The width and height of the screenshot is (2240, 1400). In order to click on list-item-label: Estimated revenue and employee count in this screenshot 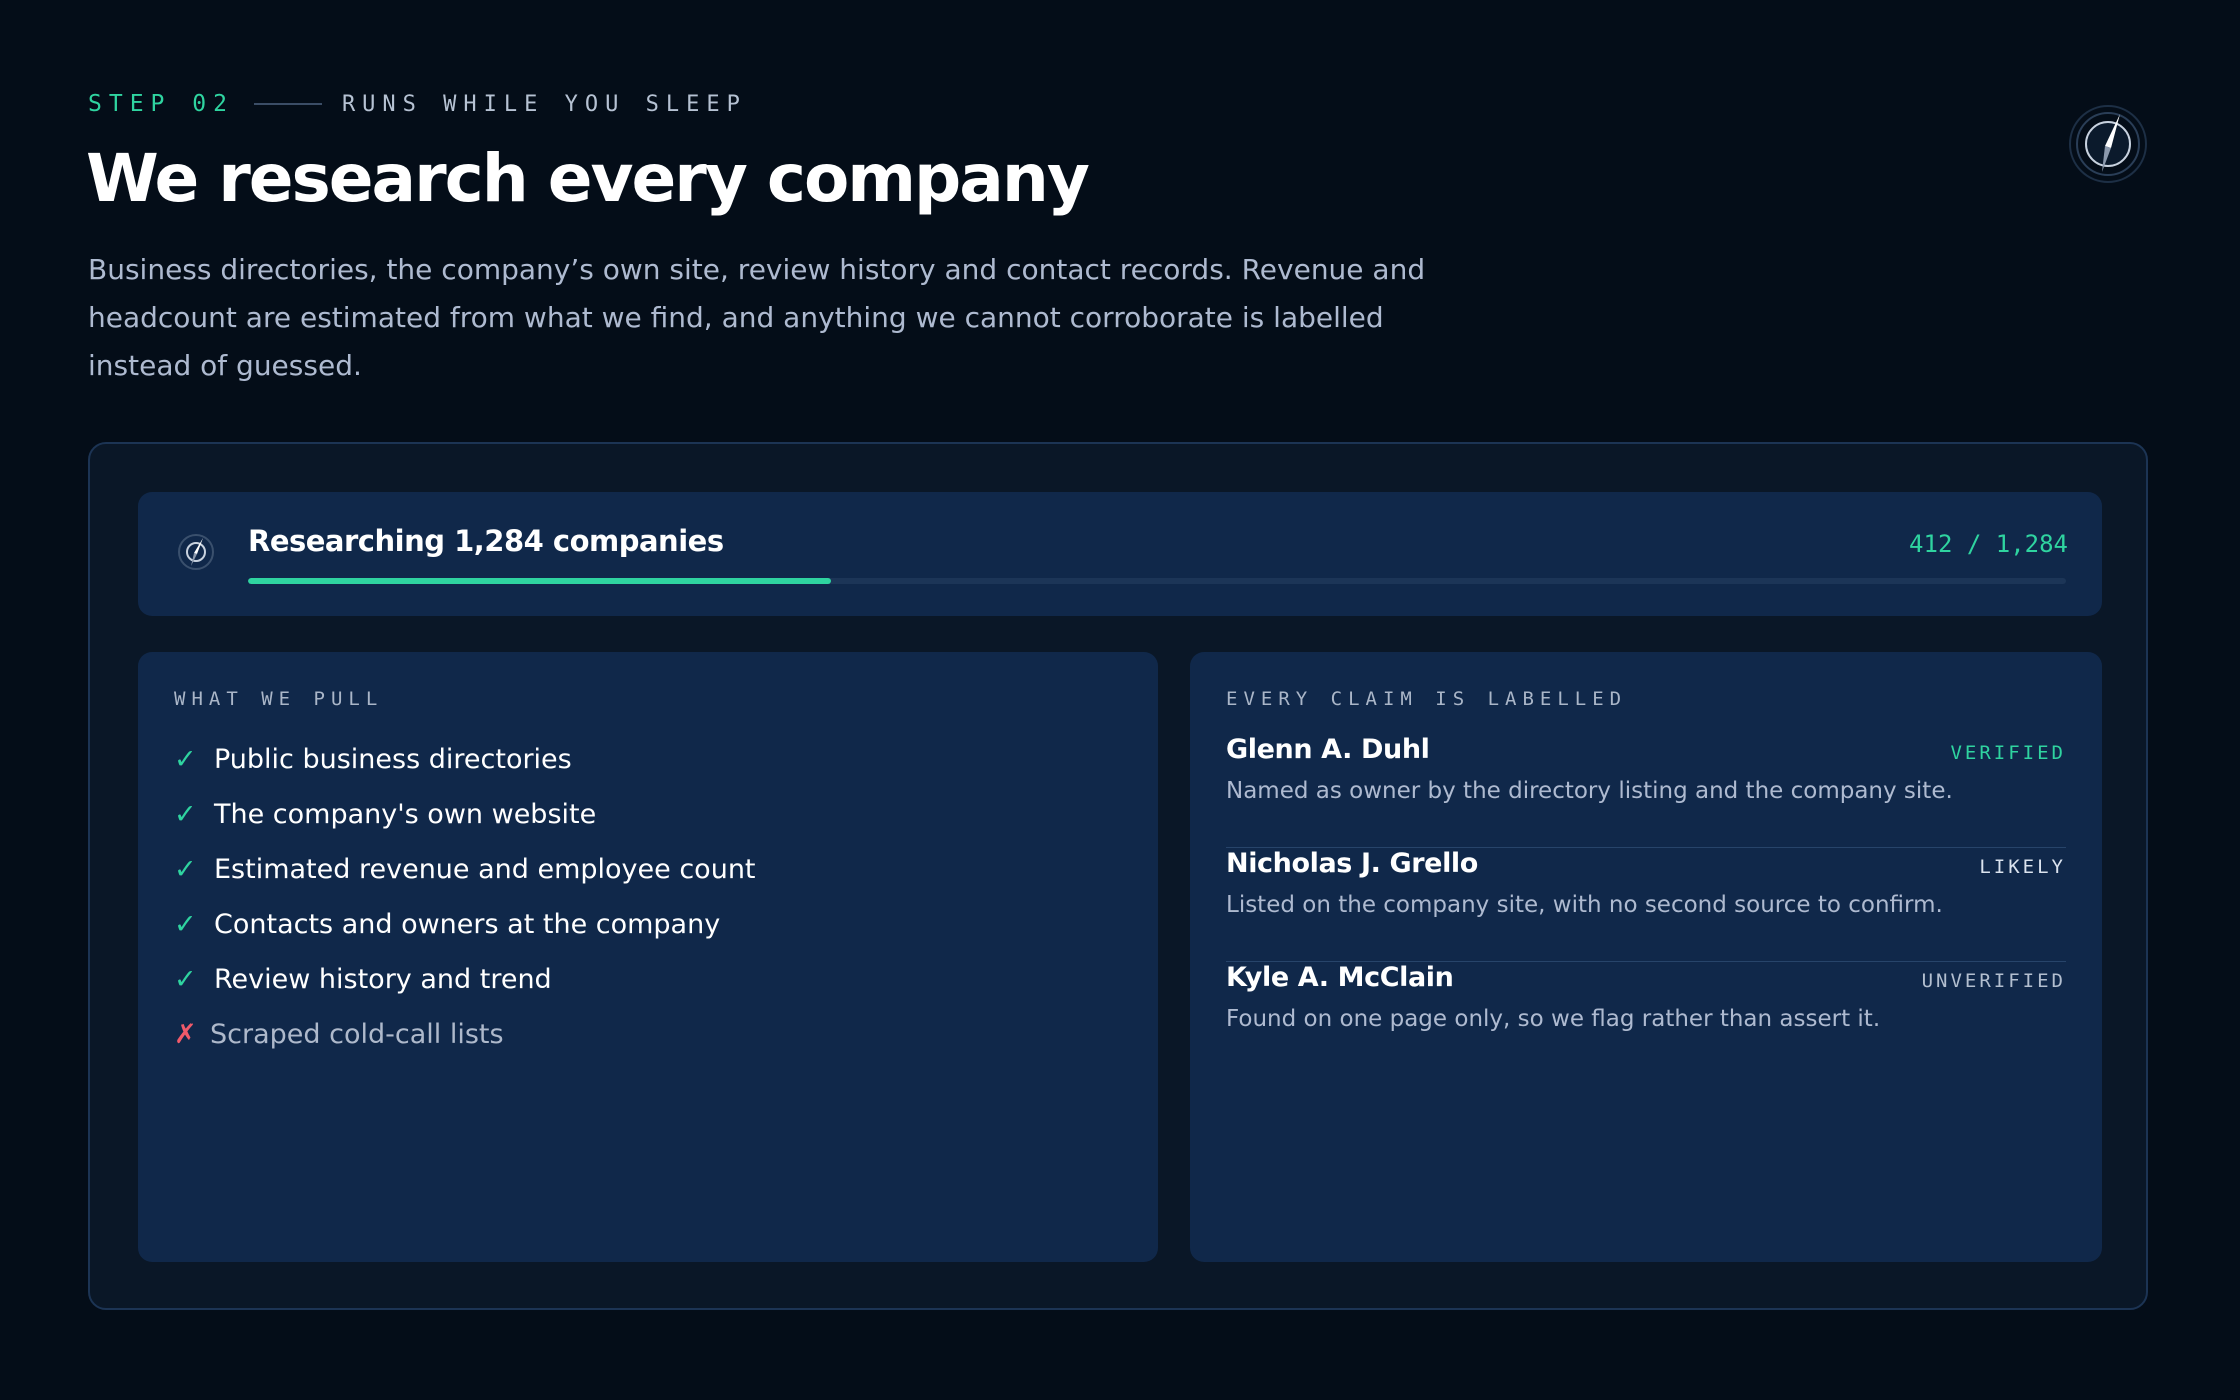, I will do `click(485, 869)`.